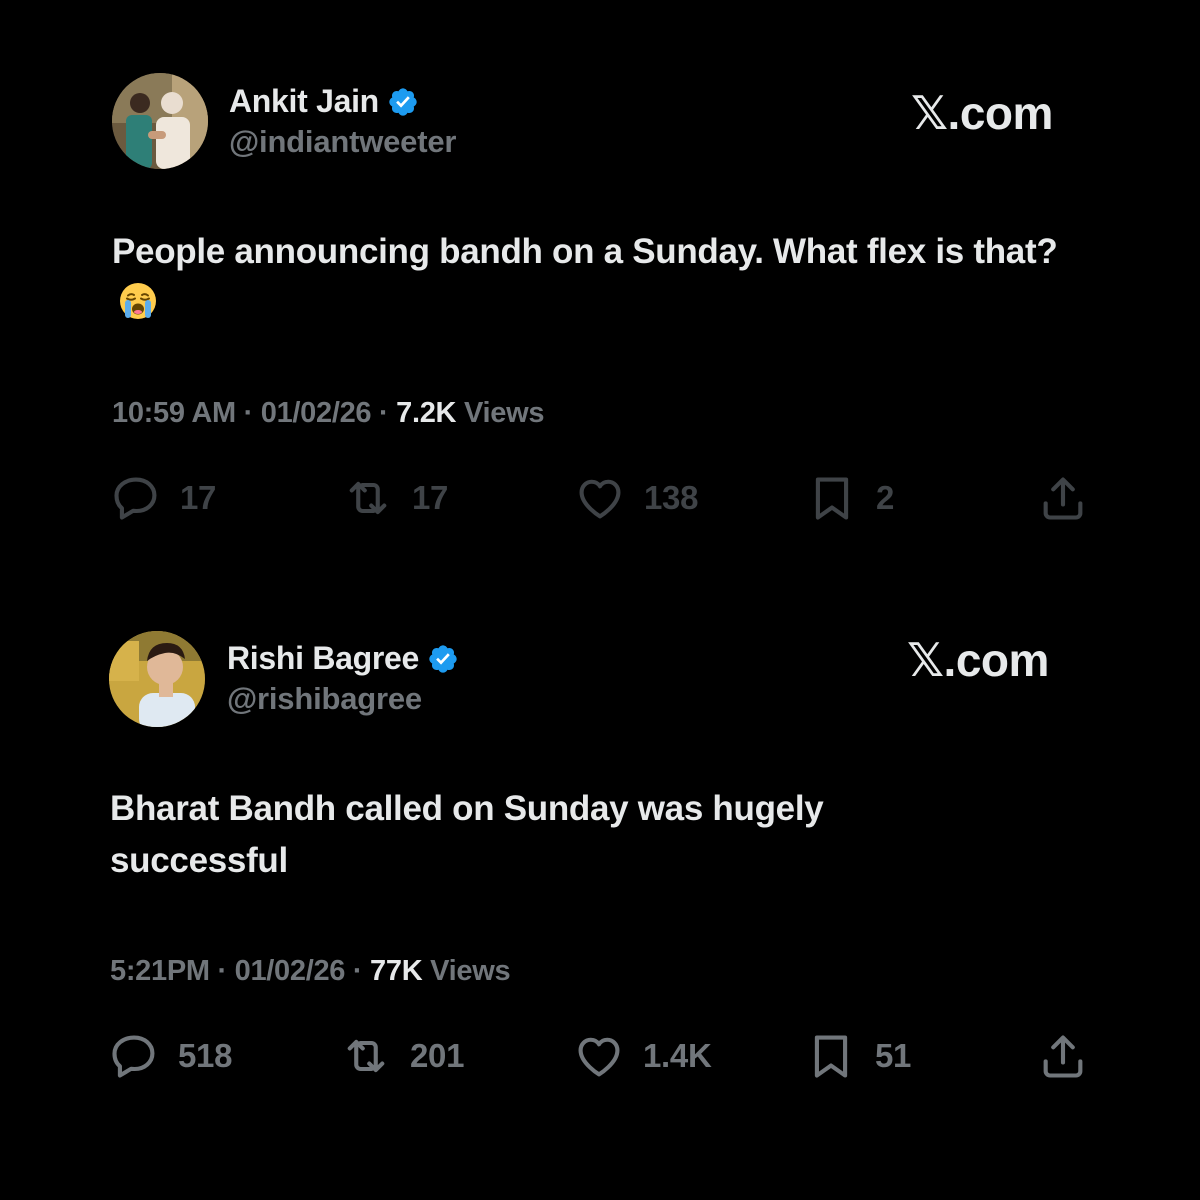 This screenshot has height=1200, width=1200. What do you see at coordinates (170, 1056) in the screenshot?
I see `reply-button: 518` at bounding box center [170, 1056].